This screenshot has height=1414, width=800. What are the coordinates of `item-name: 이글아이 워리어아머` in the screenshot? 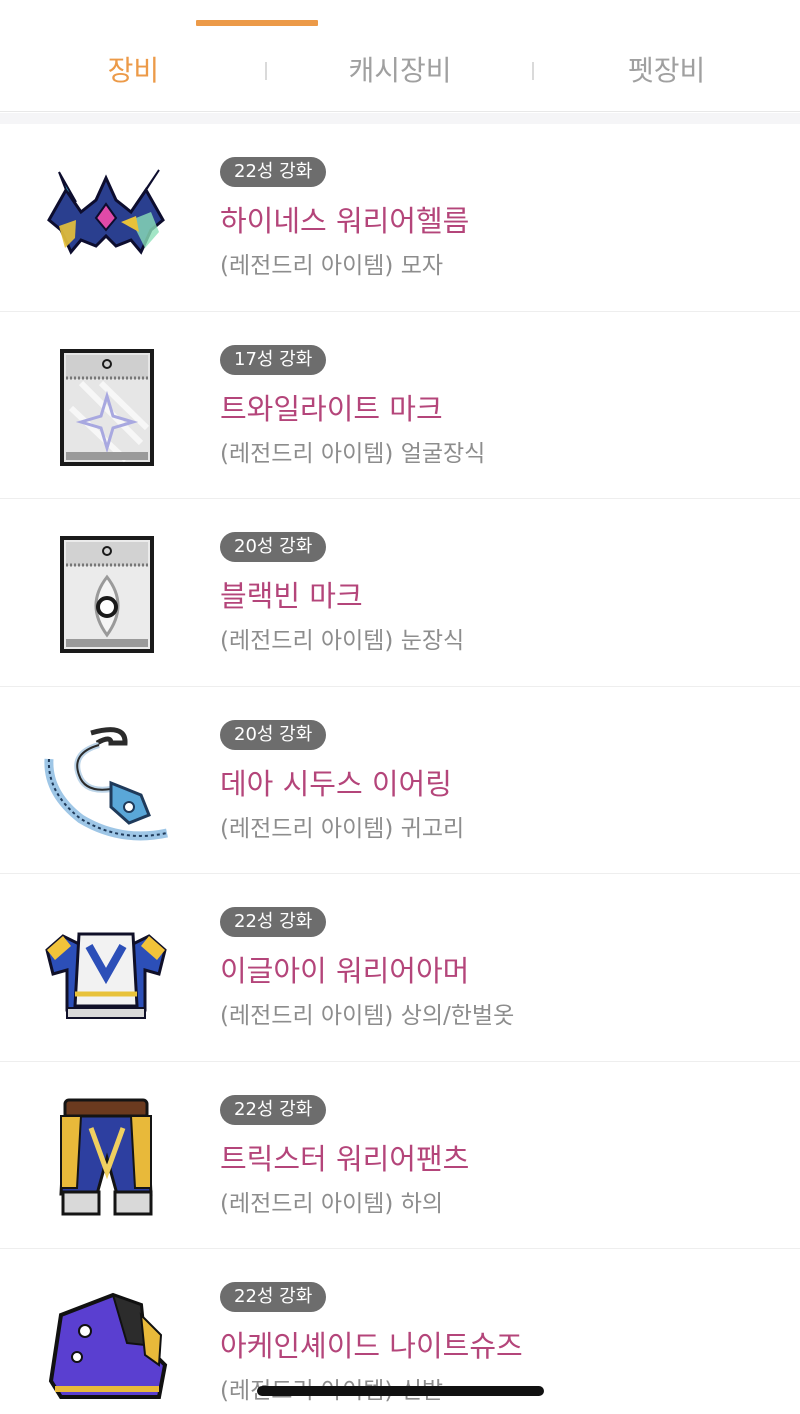 It's located at (345, 971).